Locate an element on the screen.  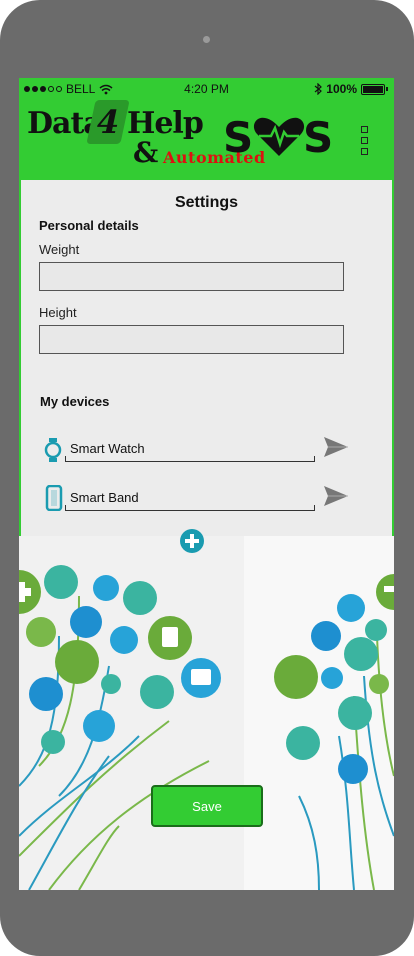
device-name: Smart Band is located at coordinates (104, 497).